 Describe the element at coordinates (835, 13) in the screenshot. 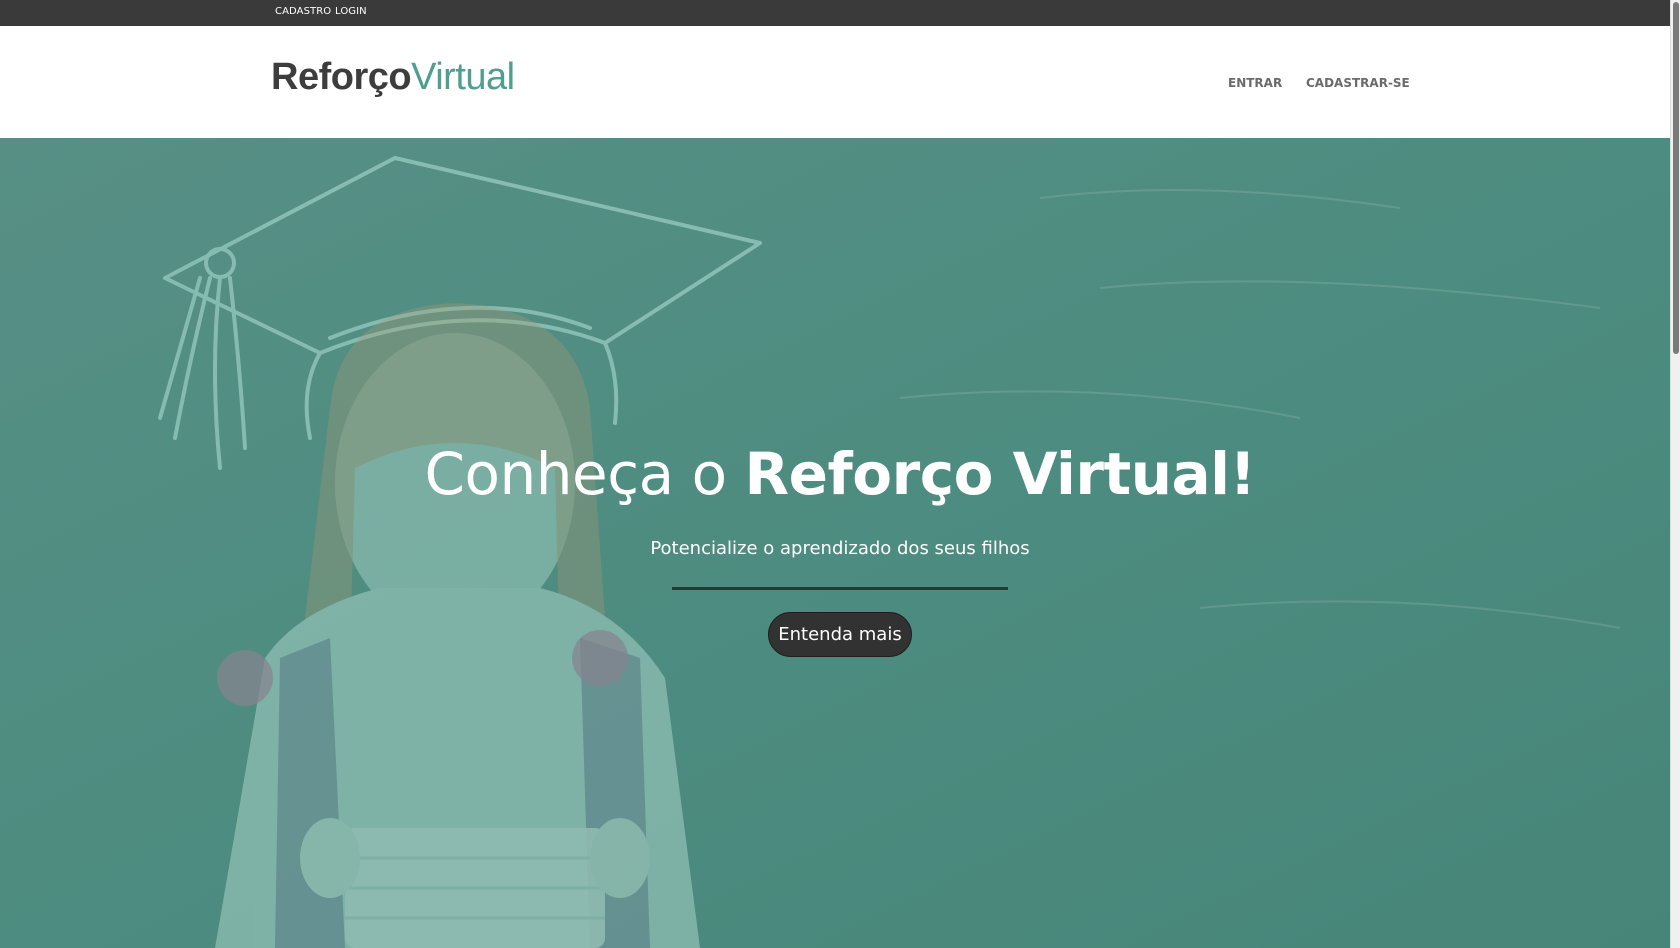

I see `top-utility-bar: CADASTRO LOGIN` at that location.